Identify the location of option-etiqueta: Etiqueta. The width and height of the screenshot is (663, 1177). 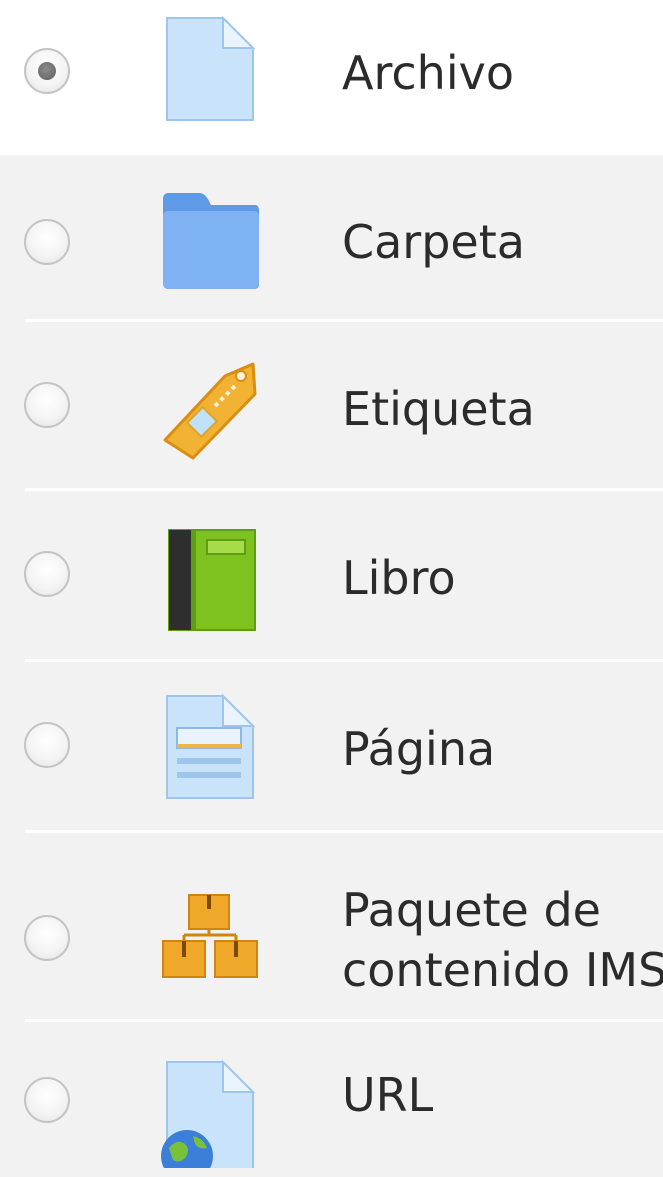
(331, 406).